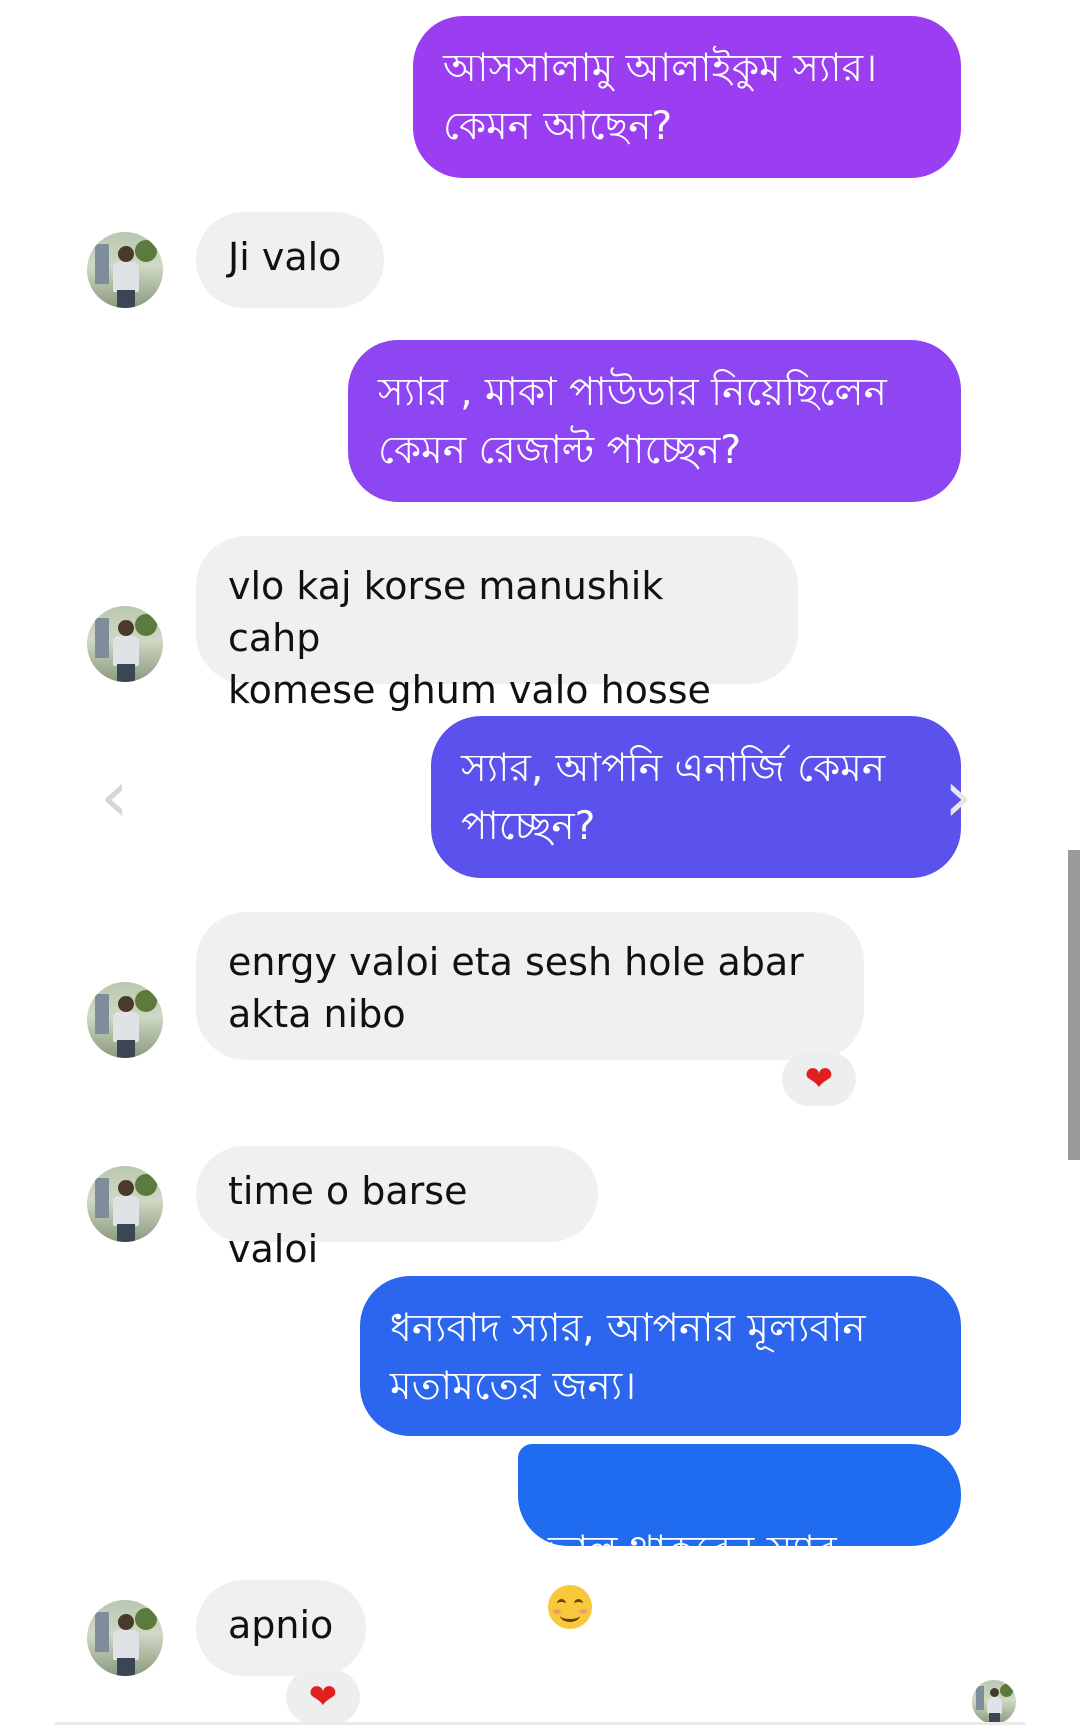 The height and width of the screenshot is (1735, 1080). What do you see at coordinates (696, 797) in the screenshot?
I see `outgoing-message: স্যার, আপনি এনার্জি কেমন পাচ্ছেন?` at bounding box center [696, 797].